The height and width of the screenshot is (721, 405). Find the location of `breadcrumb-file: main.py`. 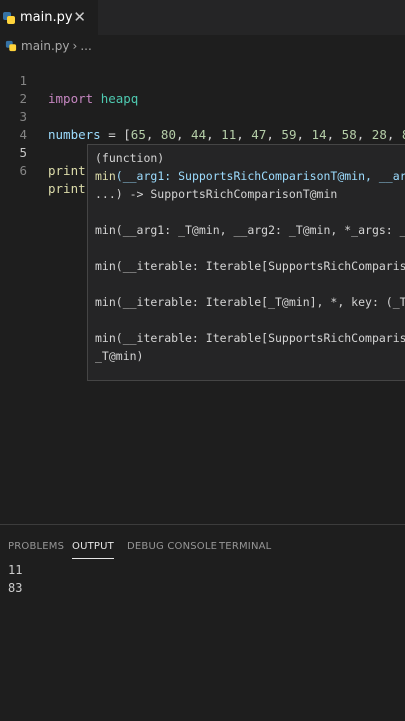

breadcrumb-file: main.py is located at coordinates (45, 46).